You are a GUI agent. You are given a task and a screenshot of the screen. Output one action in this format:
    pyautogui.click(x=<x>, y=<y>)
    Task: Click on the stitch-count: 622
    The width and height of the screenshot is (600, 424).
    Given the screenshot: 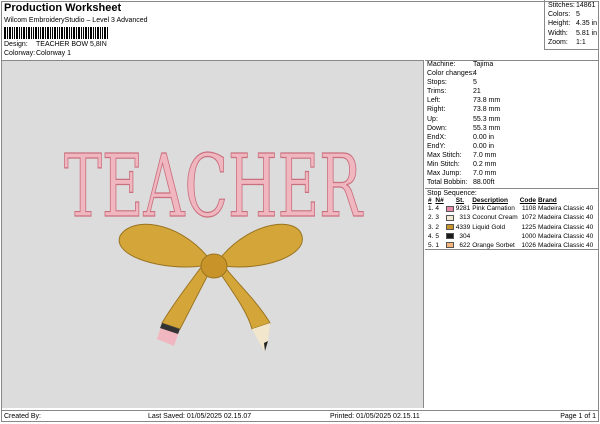 What is the action you would take?
    pyautogui.click(x=465, y=245)
    